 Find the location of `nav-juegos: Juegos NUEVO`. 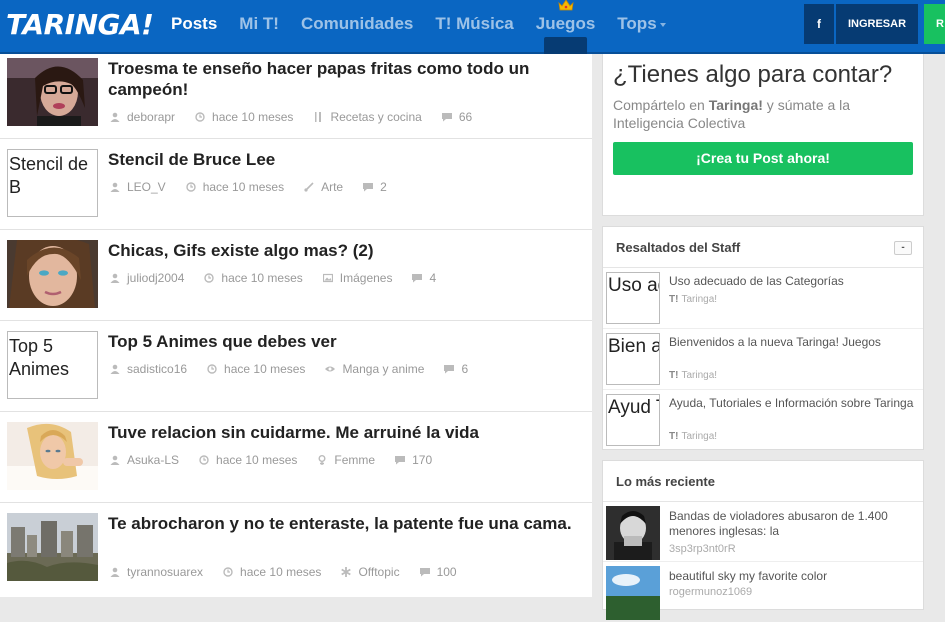

nav-juegos: Juegos NUEVO is located at coordinates (566, 44).